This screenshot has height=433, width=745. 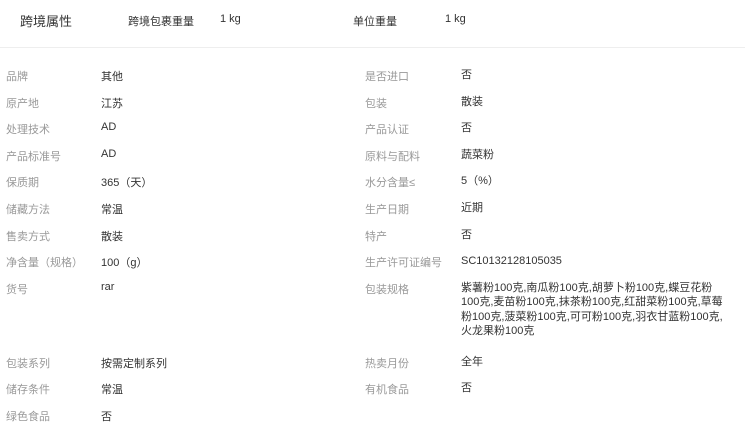 What do you see at coordinates (392, 156) in the screenshot?
I see `attribute-label: 原料与配料` at bounding box center [392, 156].